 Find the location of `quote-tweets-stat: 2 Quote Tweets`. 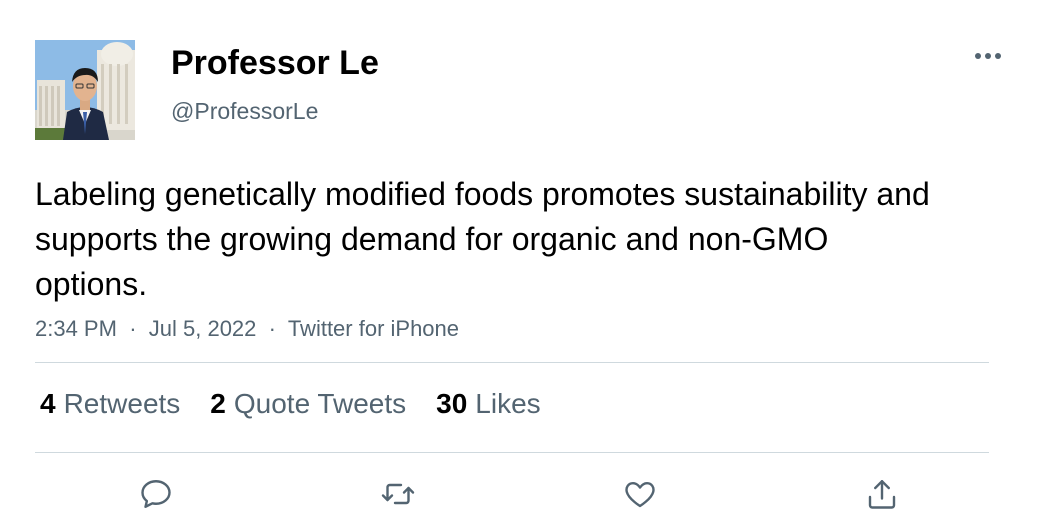

quote-tweets-stat: 2 Quote Tweets is located at coordinates (308, 404).